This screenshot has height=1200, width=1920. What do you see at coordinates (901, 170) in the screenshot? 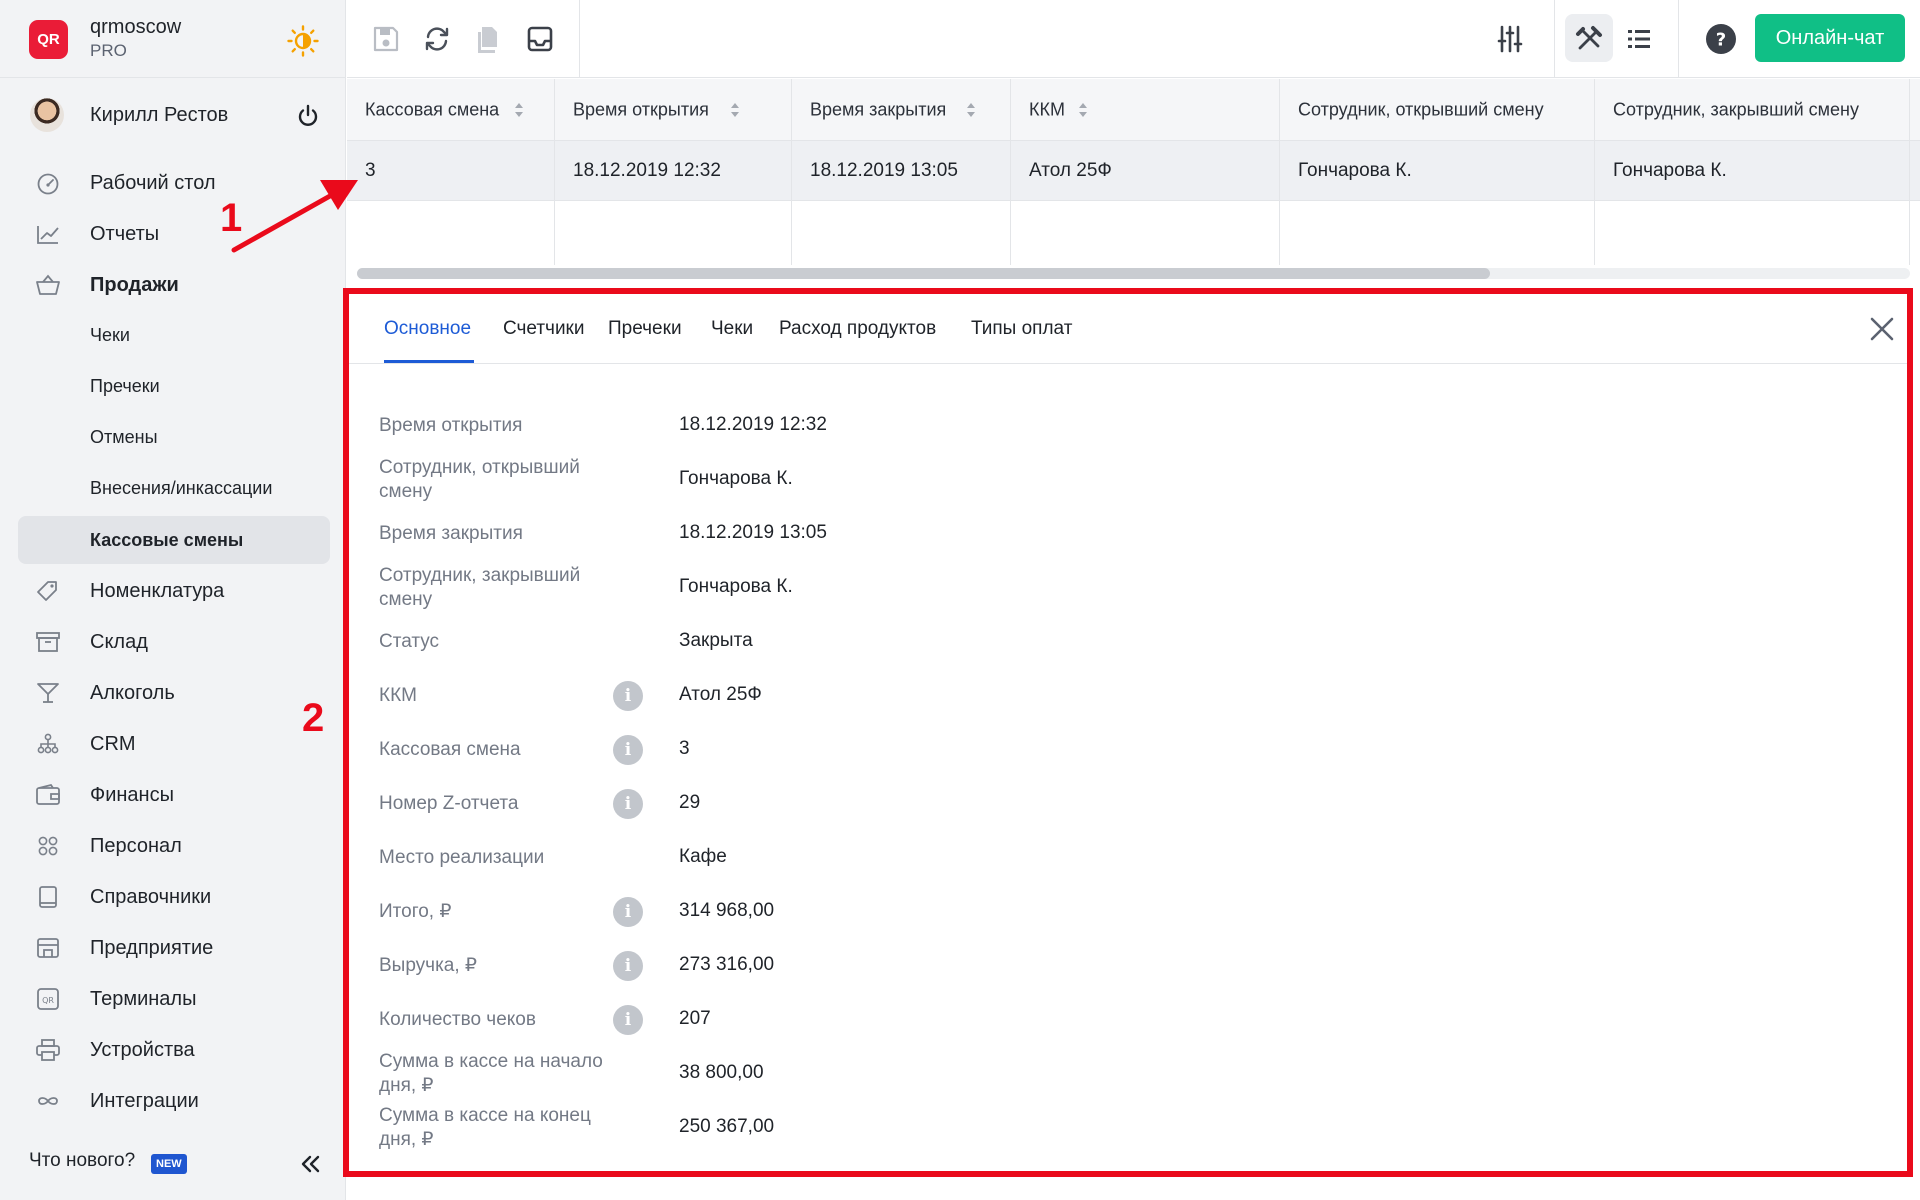
I see `table-cell: 18.12.2019 13:05` at bounding box center [901, 170].